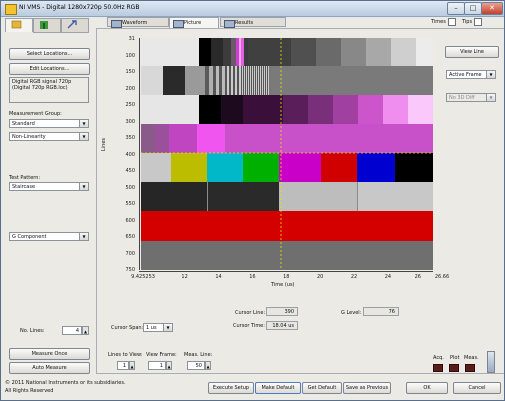 Image resolution: width=505 pixels, height=401 pixels. What do you see at coordinates (470, 368) in the screenshot?
I see `meas-indicator` at bounding box center [470, 368].